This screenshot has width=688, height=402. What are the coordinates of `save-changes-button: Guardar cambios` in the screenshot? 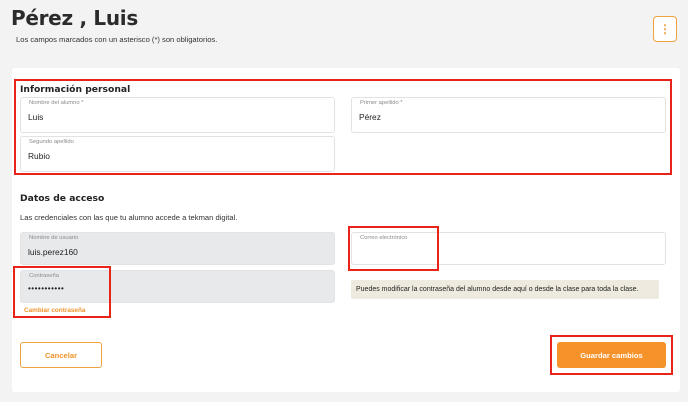 It's located at (611, 355).